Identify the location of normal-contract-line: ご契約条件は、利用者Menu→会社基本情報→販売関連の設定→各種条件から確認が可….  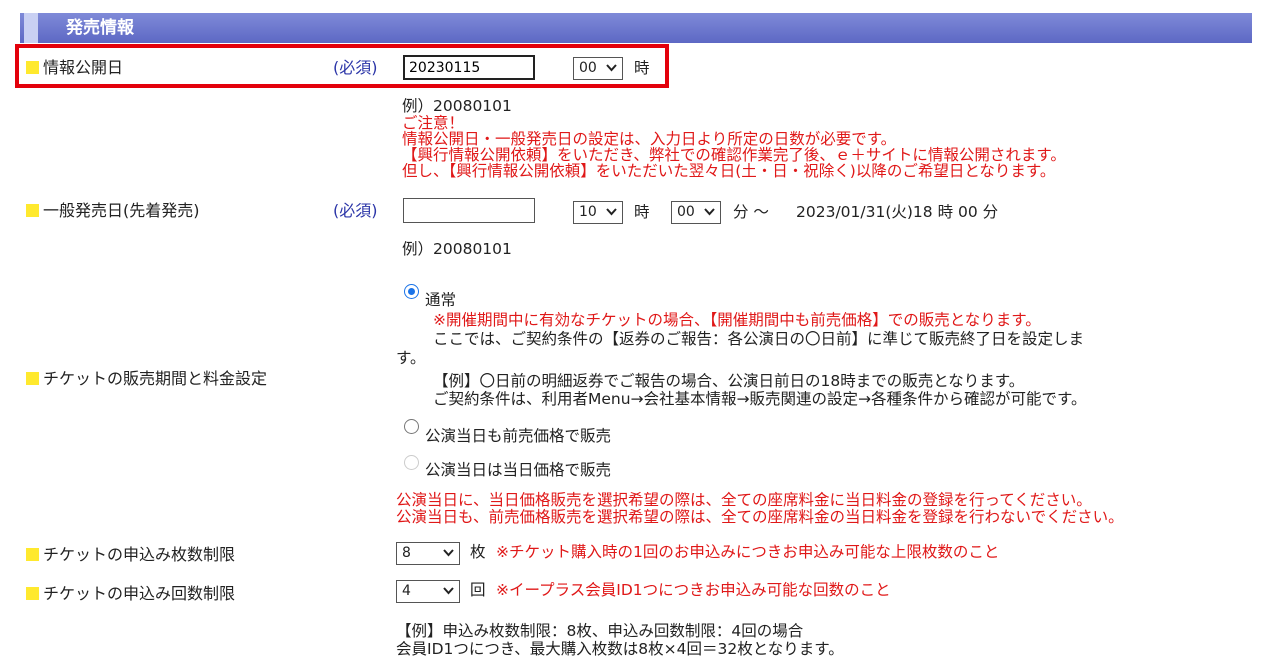
(759, 399).